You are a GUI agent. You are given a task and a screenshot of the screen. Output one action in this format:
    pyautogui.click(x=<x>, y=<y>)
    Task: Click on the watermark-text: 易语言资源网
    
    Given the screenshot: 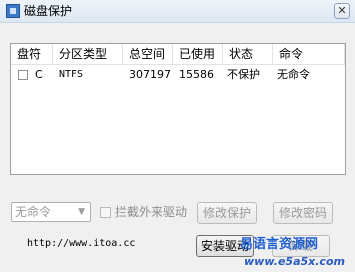 What is the action you would take?
    pyautogui.click(x=279, y=244)
    